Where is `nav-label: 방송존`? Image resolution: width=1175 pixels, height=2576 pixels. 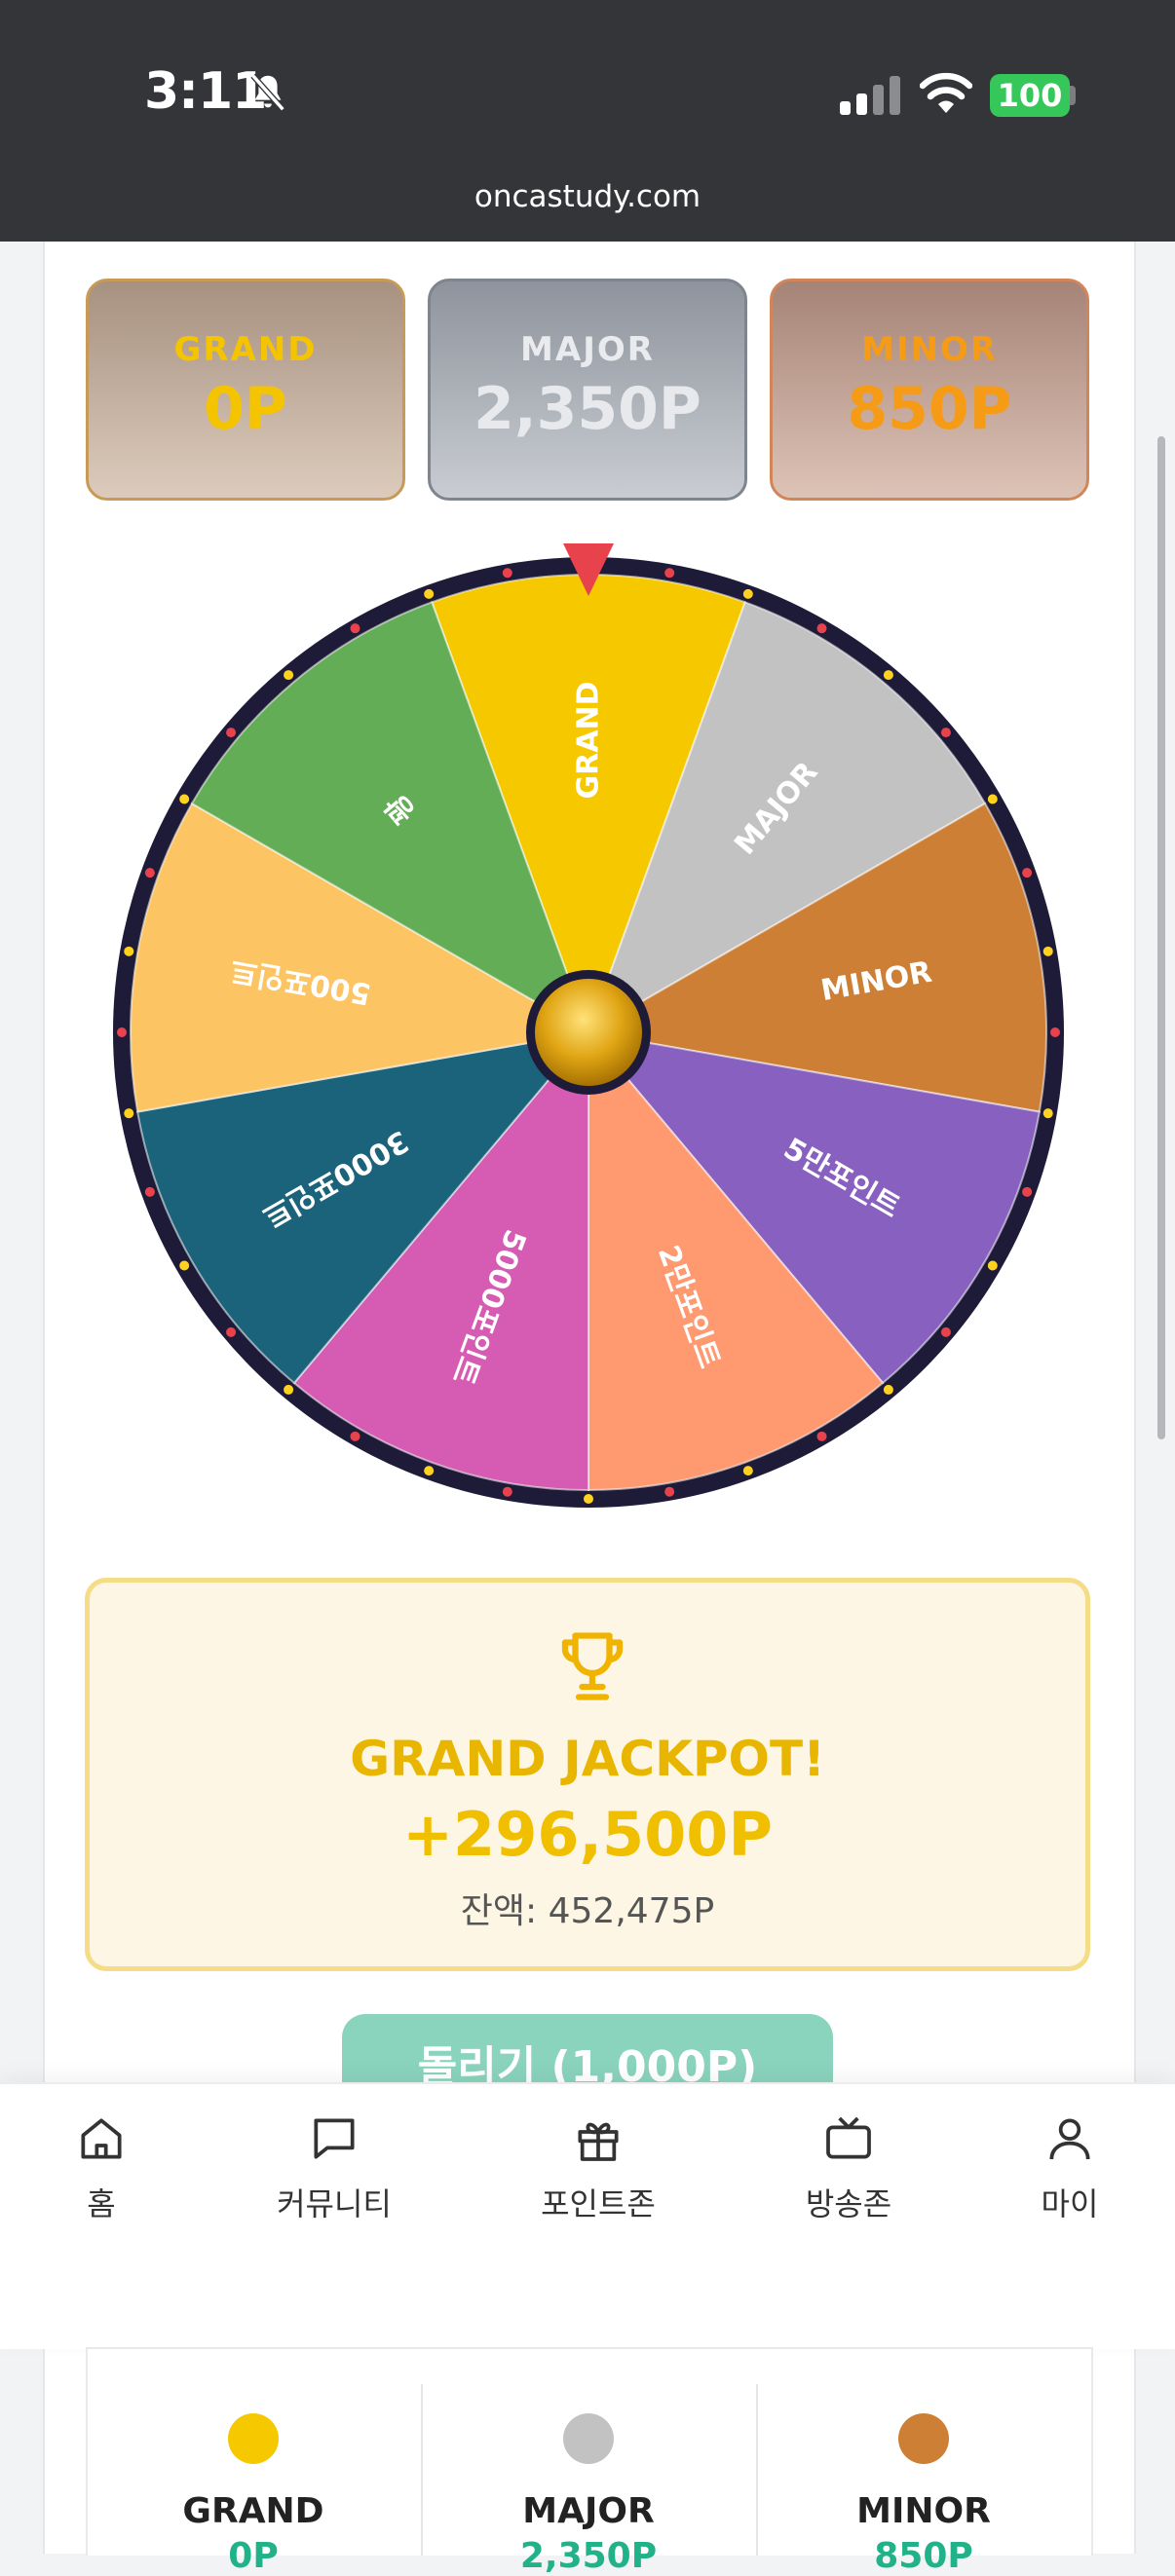 nav-label: 방송존 is located at coordinates (848, 2203).